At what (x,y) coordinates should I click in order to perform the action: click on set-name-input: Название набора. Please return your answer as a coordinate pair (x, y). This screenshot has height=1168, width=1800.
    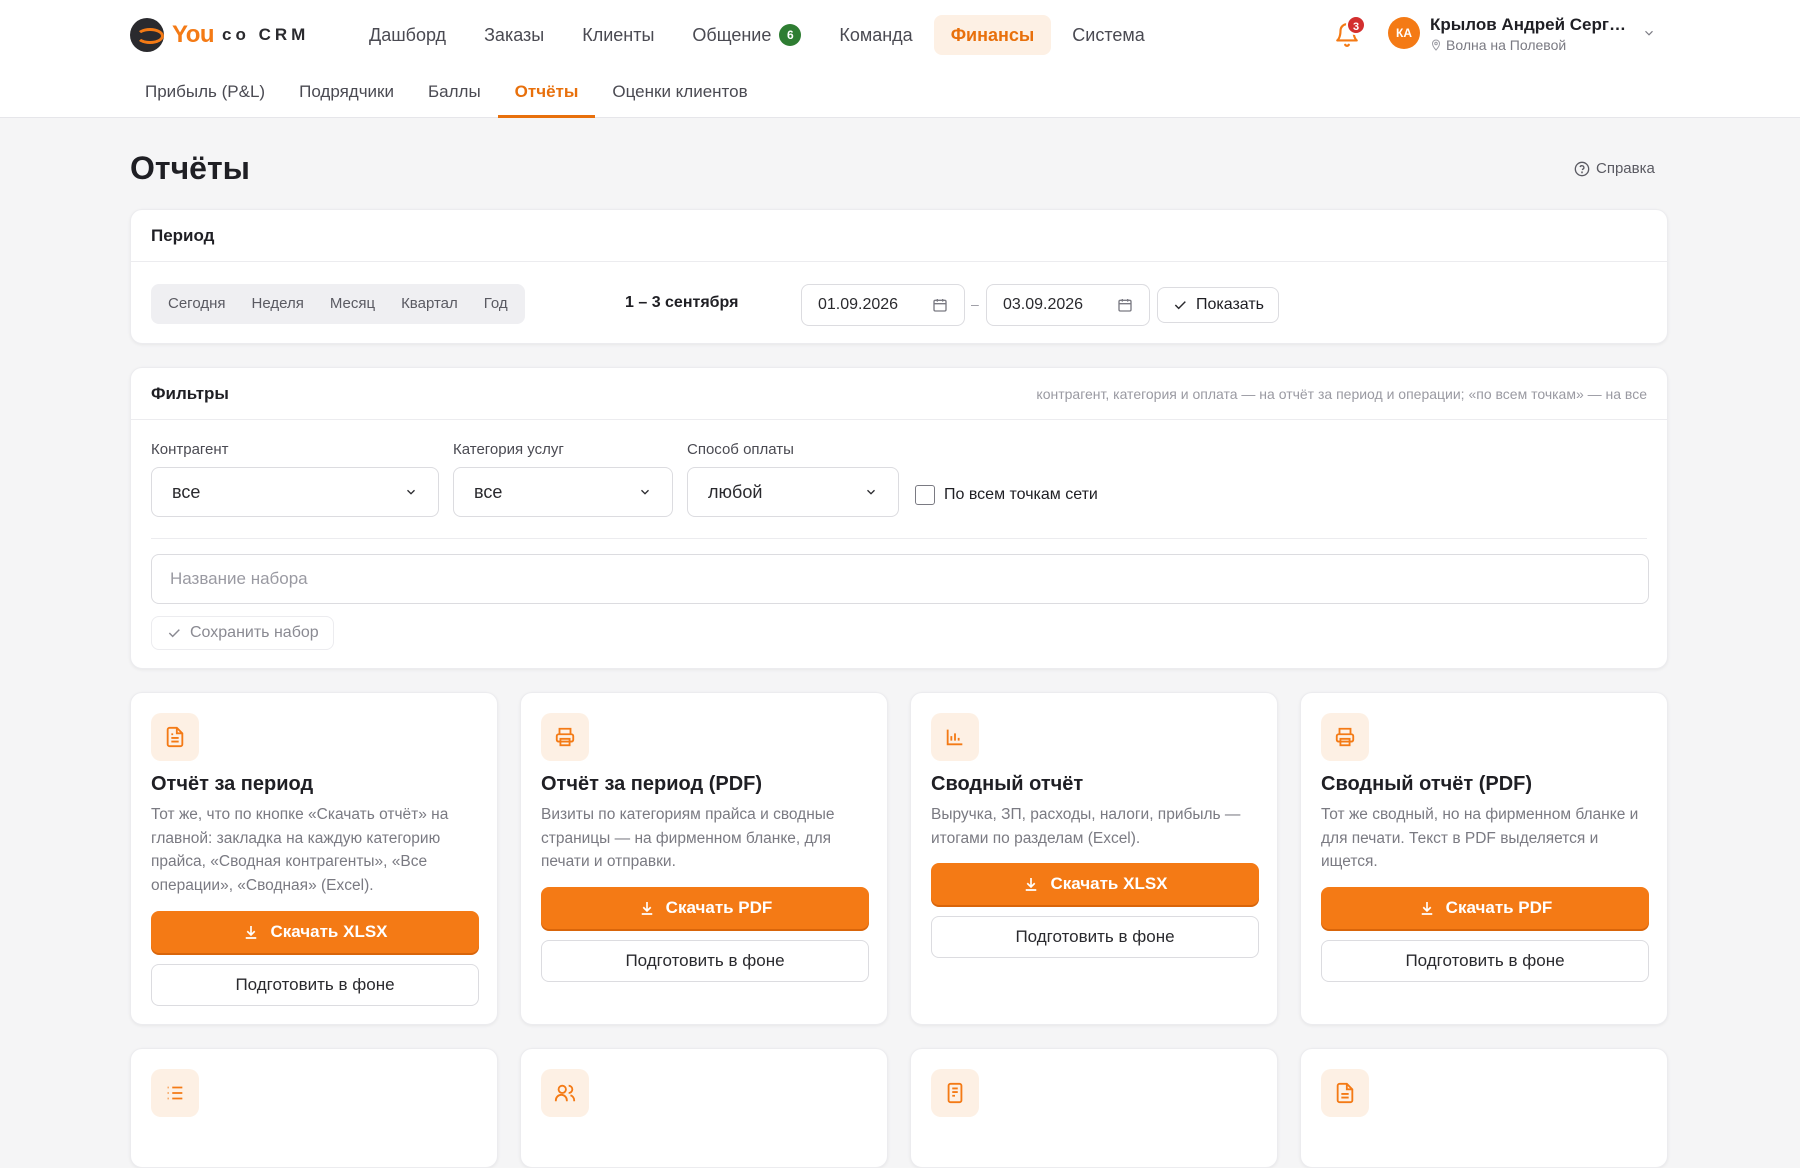
    Looking at the image, I should click on (900, 579).